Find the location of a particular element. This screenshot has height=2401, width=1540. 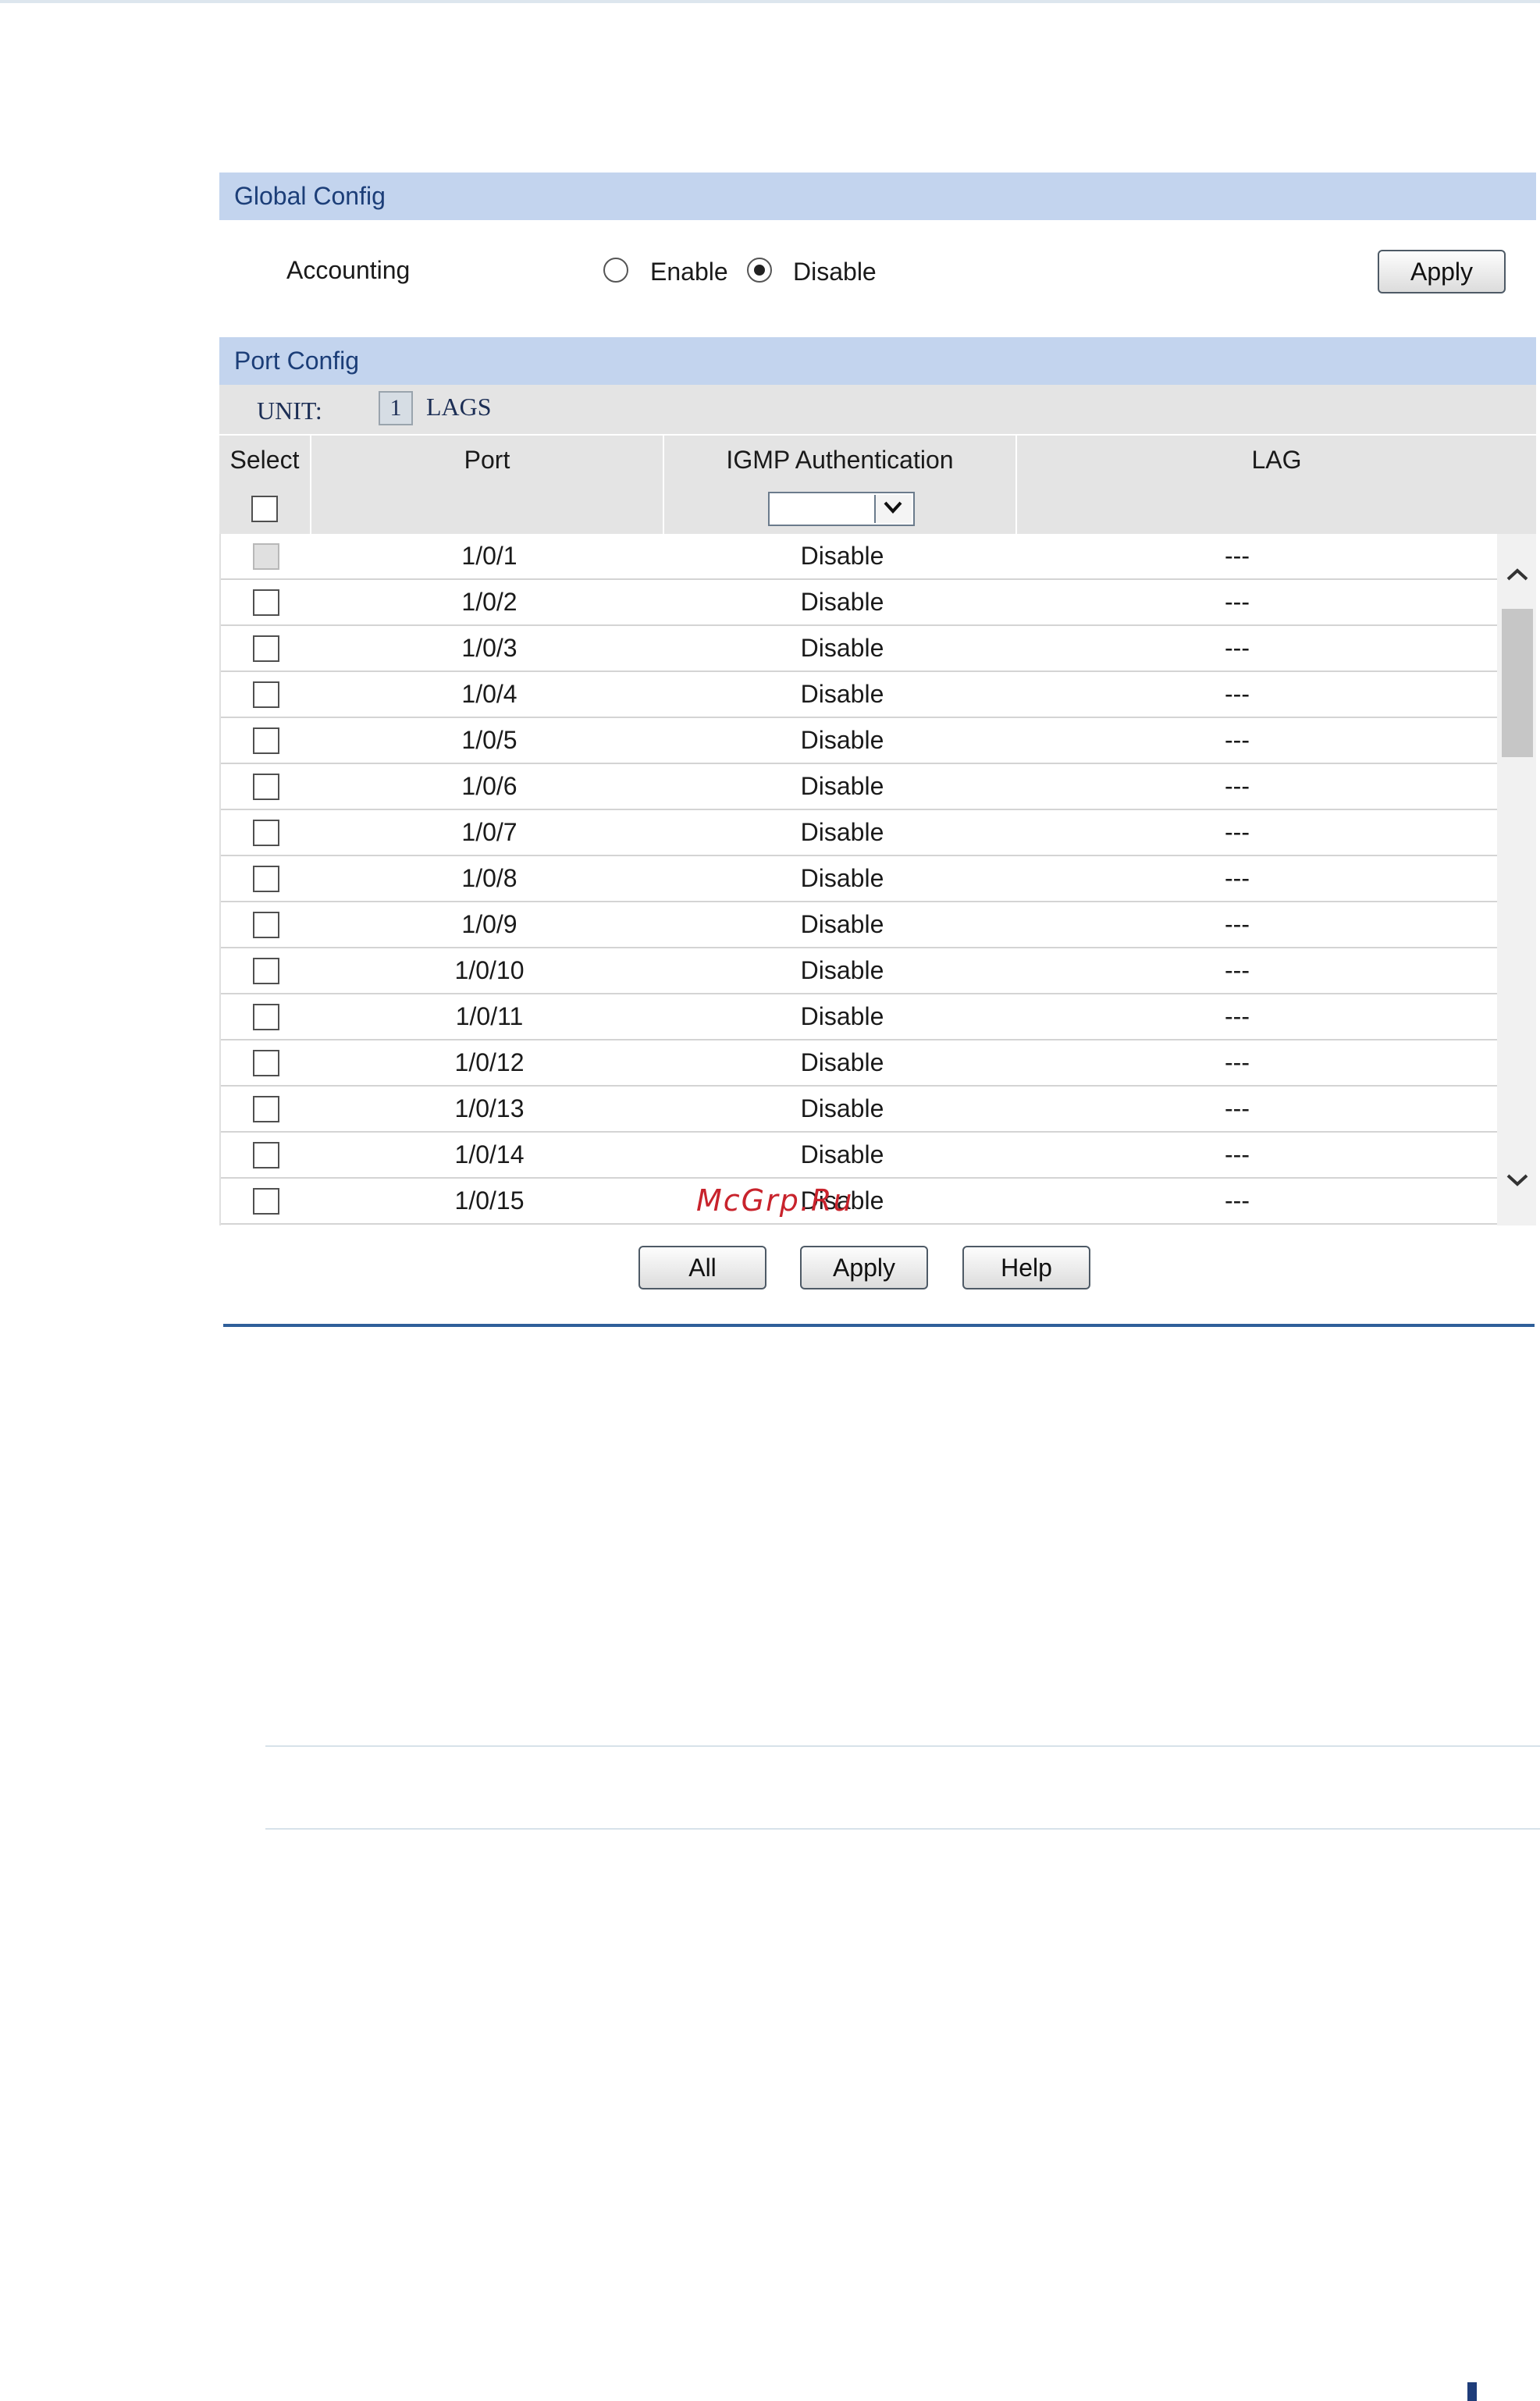

port-apply-button: Apply is located at coordinates (864, 1267).